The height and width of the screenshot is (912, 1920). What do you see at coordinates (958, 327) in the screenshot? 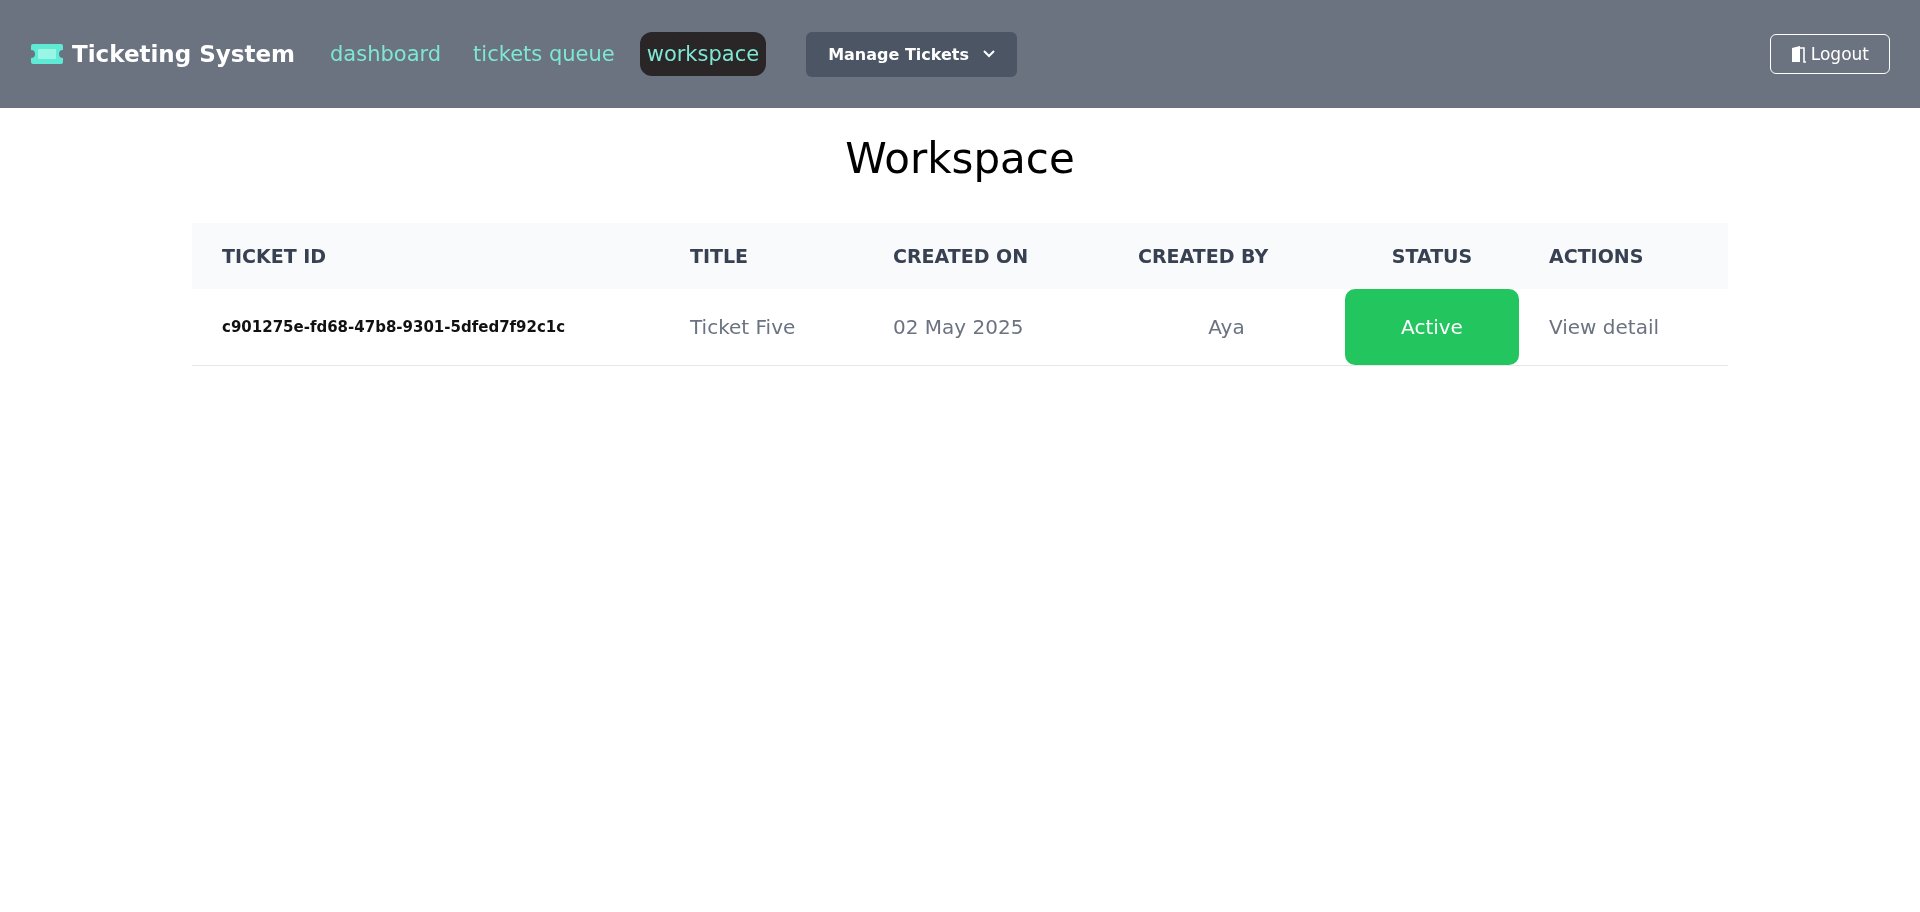
I see `table-cell-text: 02 May 2025` at bounding box center [958, 327].